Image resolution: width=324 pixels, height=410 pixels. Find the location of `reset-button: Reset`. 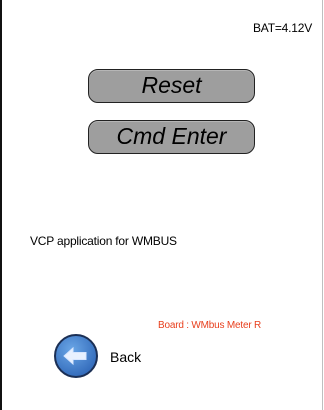

reset-button: Reset is located at coordinates (171, 86).